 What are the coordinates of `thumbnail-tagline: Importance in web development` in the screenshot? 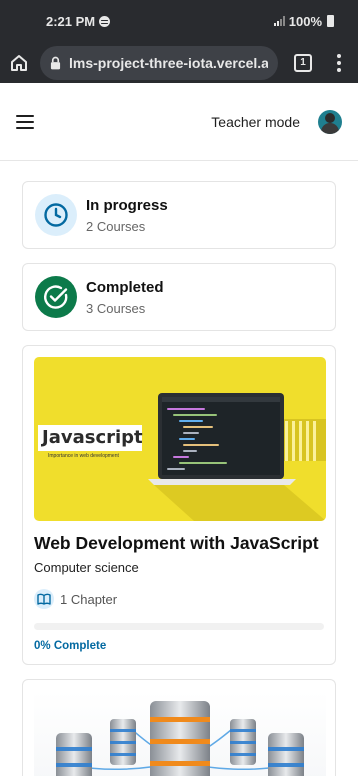 It's located at (83, 456).